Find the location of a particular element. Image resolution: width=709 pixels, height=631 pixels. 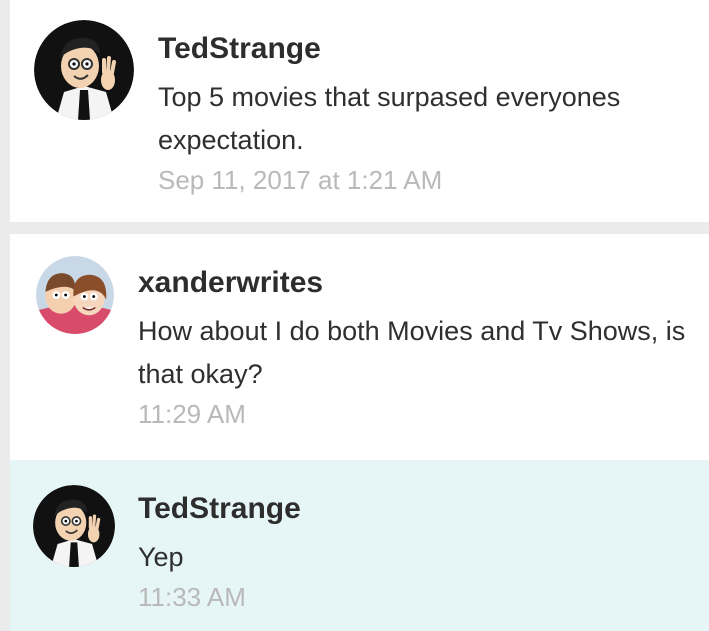

message-text: Yep is located at coordinates (161, 557).